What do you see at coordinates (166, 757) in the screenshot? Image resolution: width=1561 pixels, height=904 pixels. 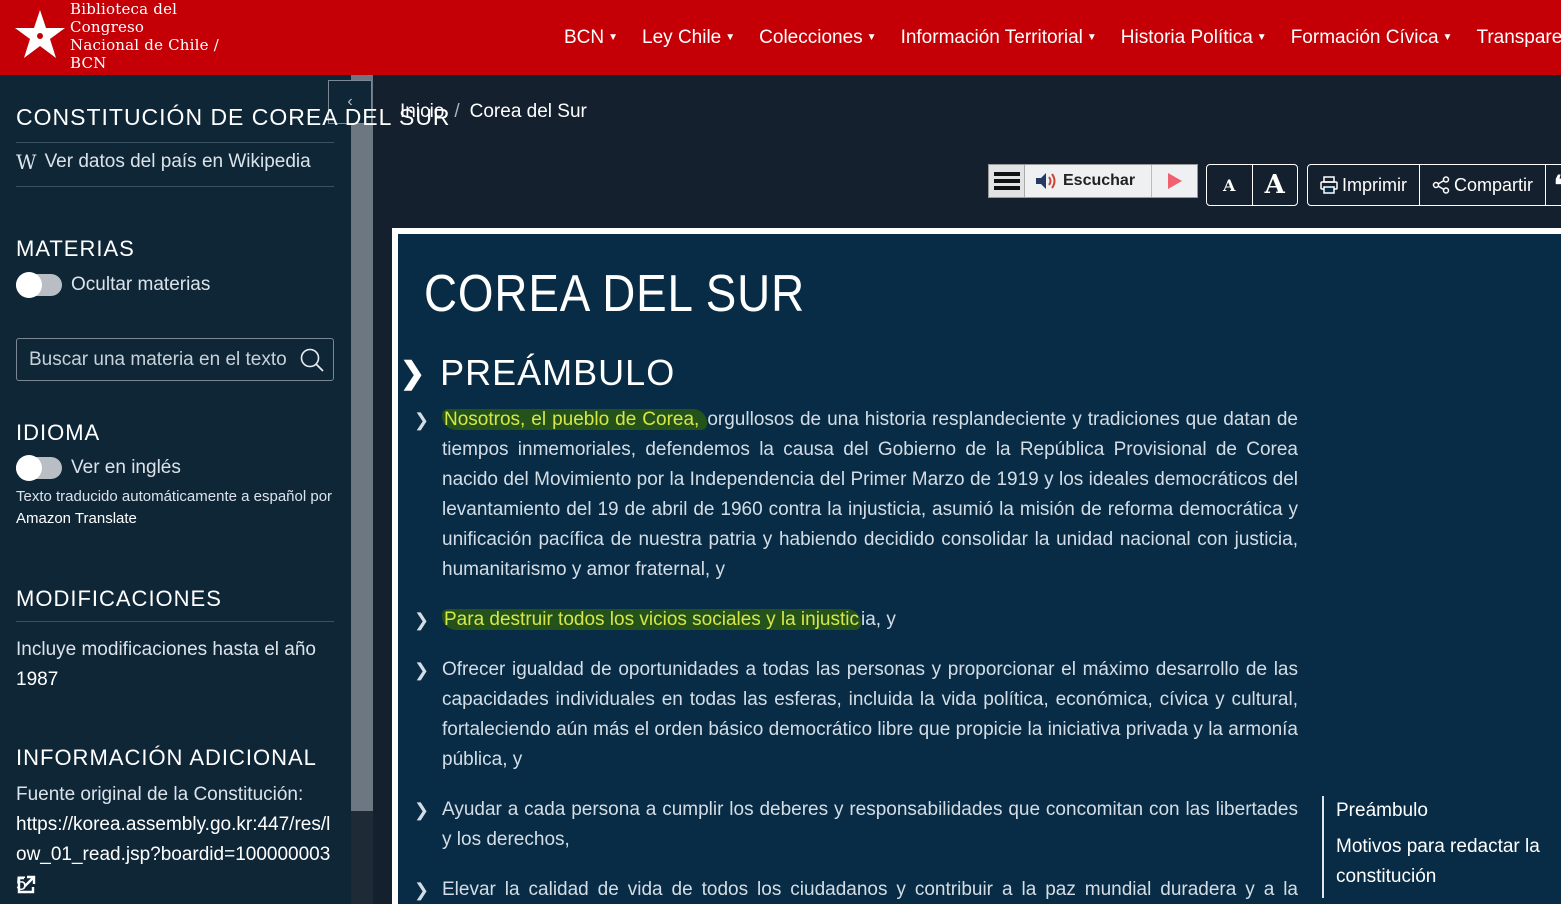 I see `info-heading: Información adicional` at bounding box center [166, 757].